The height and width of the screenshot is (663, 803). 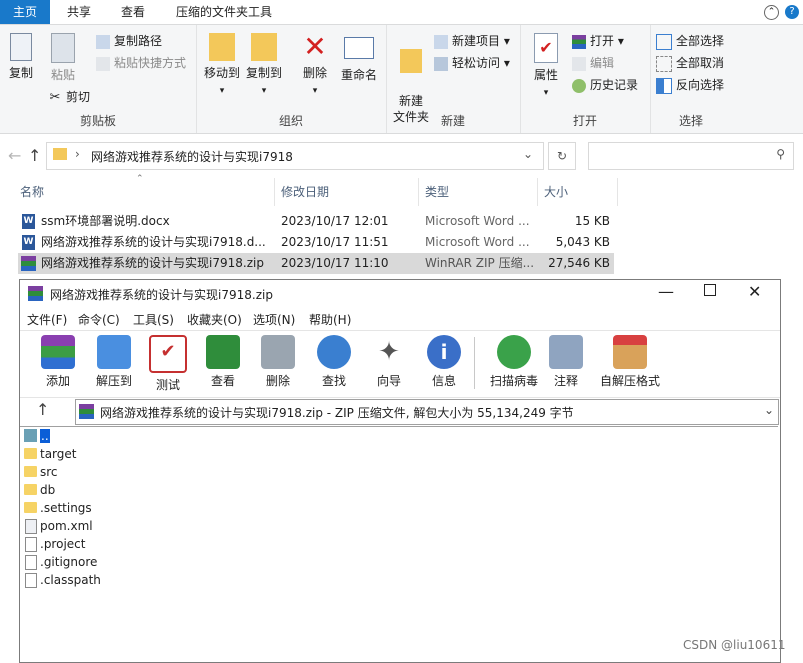 What do you see at coordinates (274, 319) in the screenshot?
I see `menu-options: 选项(N)` at bounding box center [274, 319].